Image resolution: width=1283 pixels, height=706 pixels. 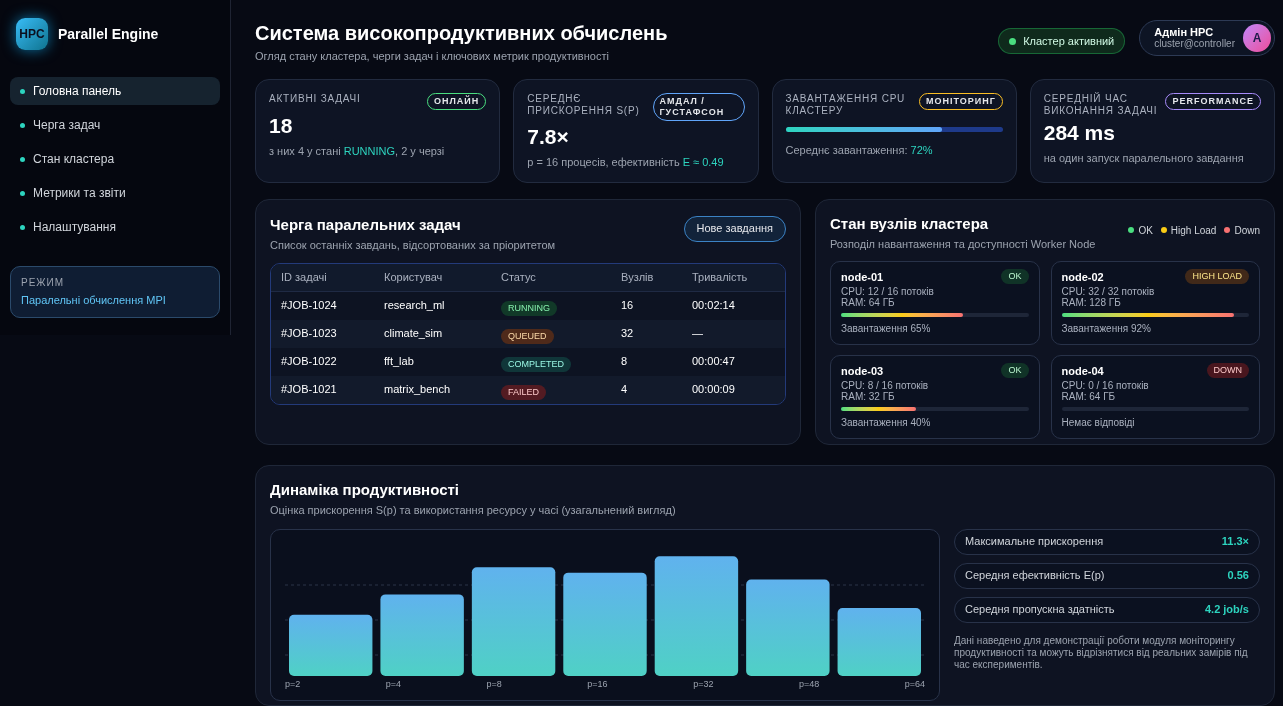 I want to click on axis-label: p=16, so click(x=597, y=684).